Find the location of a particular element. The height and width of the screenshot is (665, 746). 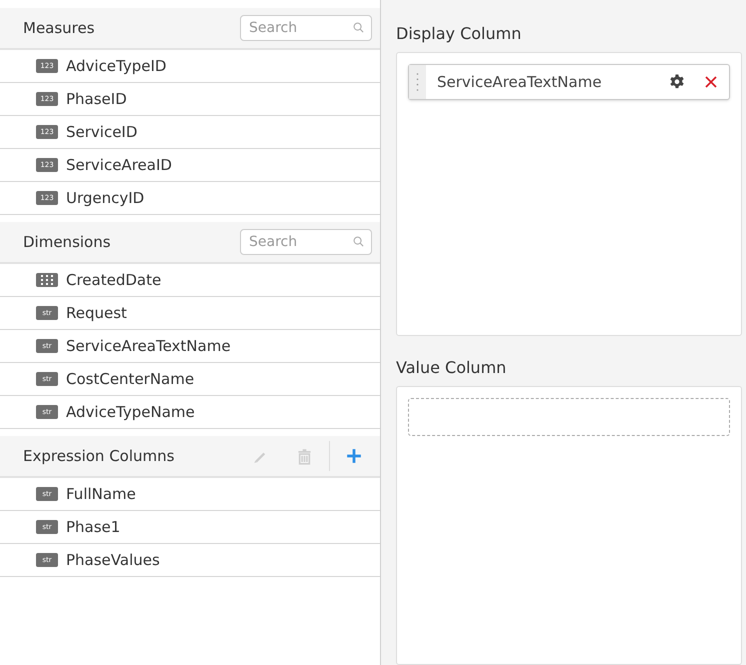

field-name: PhaseValues is located at coordinates (113, 560).